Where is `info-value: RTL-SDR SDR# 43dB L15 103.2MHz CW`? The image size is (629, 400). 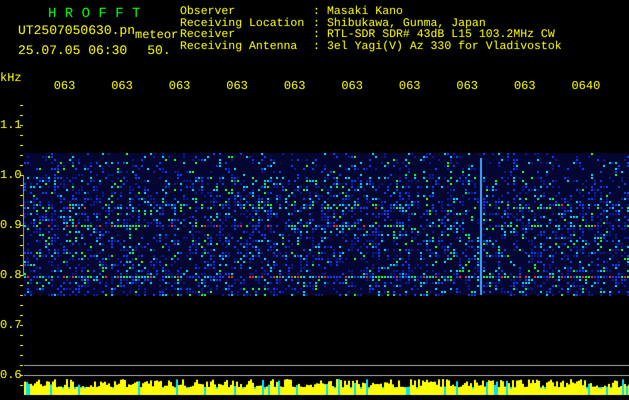
info-value: RTL-SDR SDR# 43dB L15 103.2MHz CW is located at coordinates (441, 35).